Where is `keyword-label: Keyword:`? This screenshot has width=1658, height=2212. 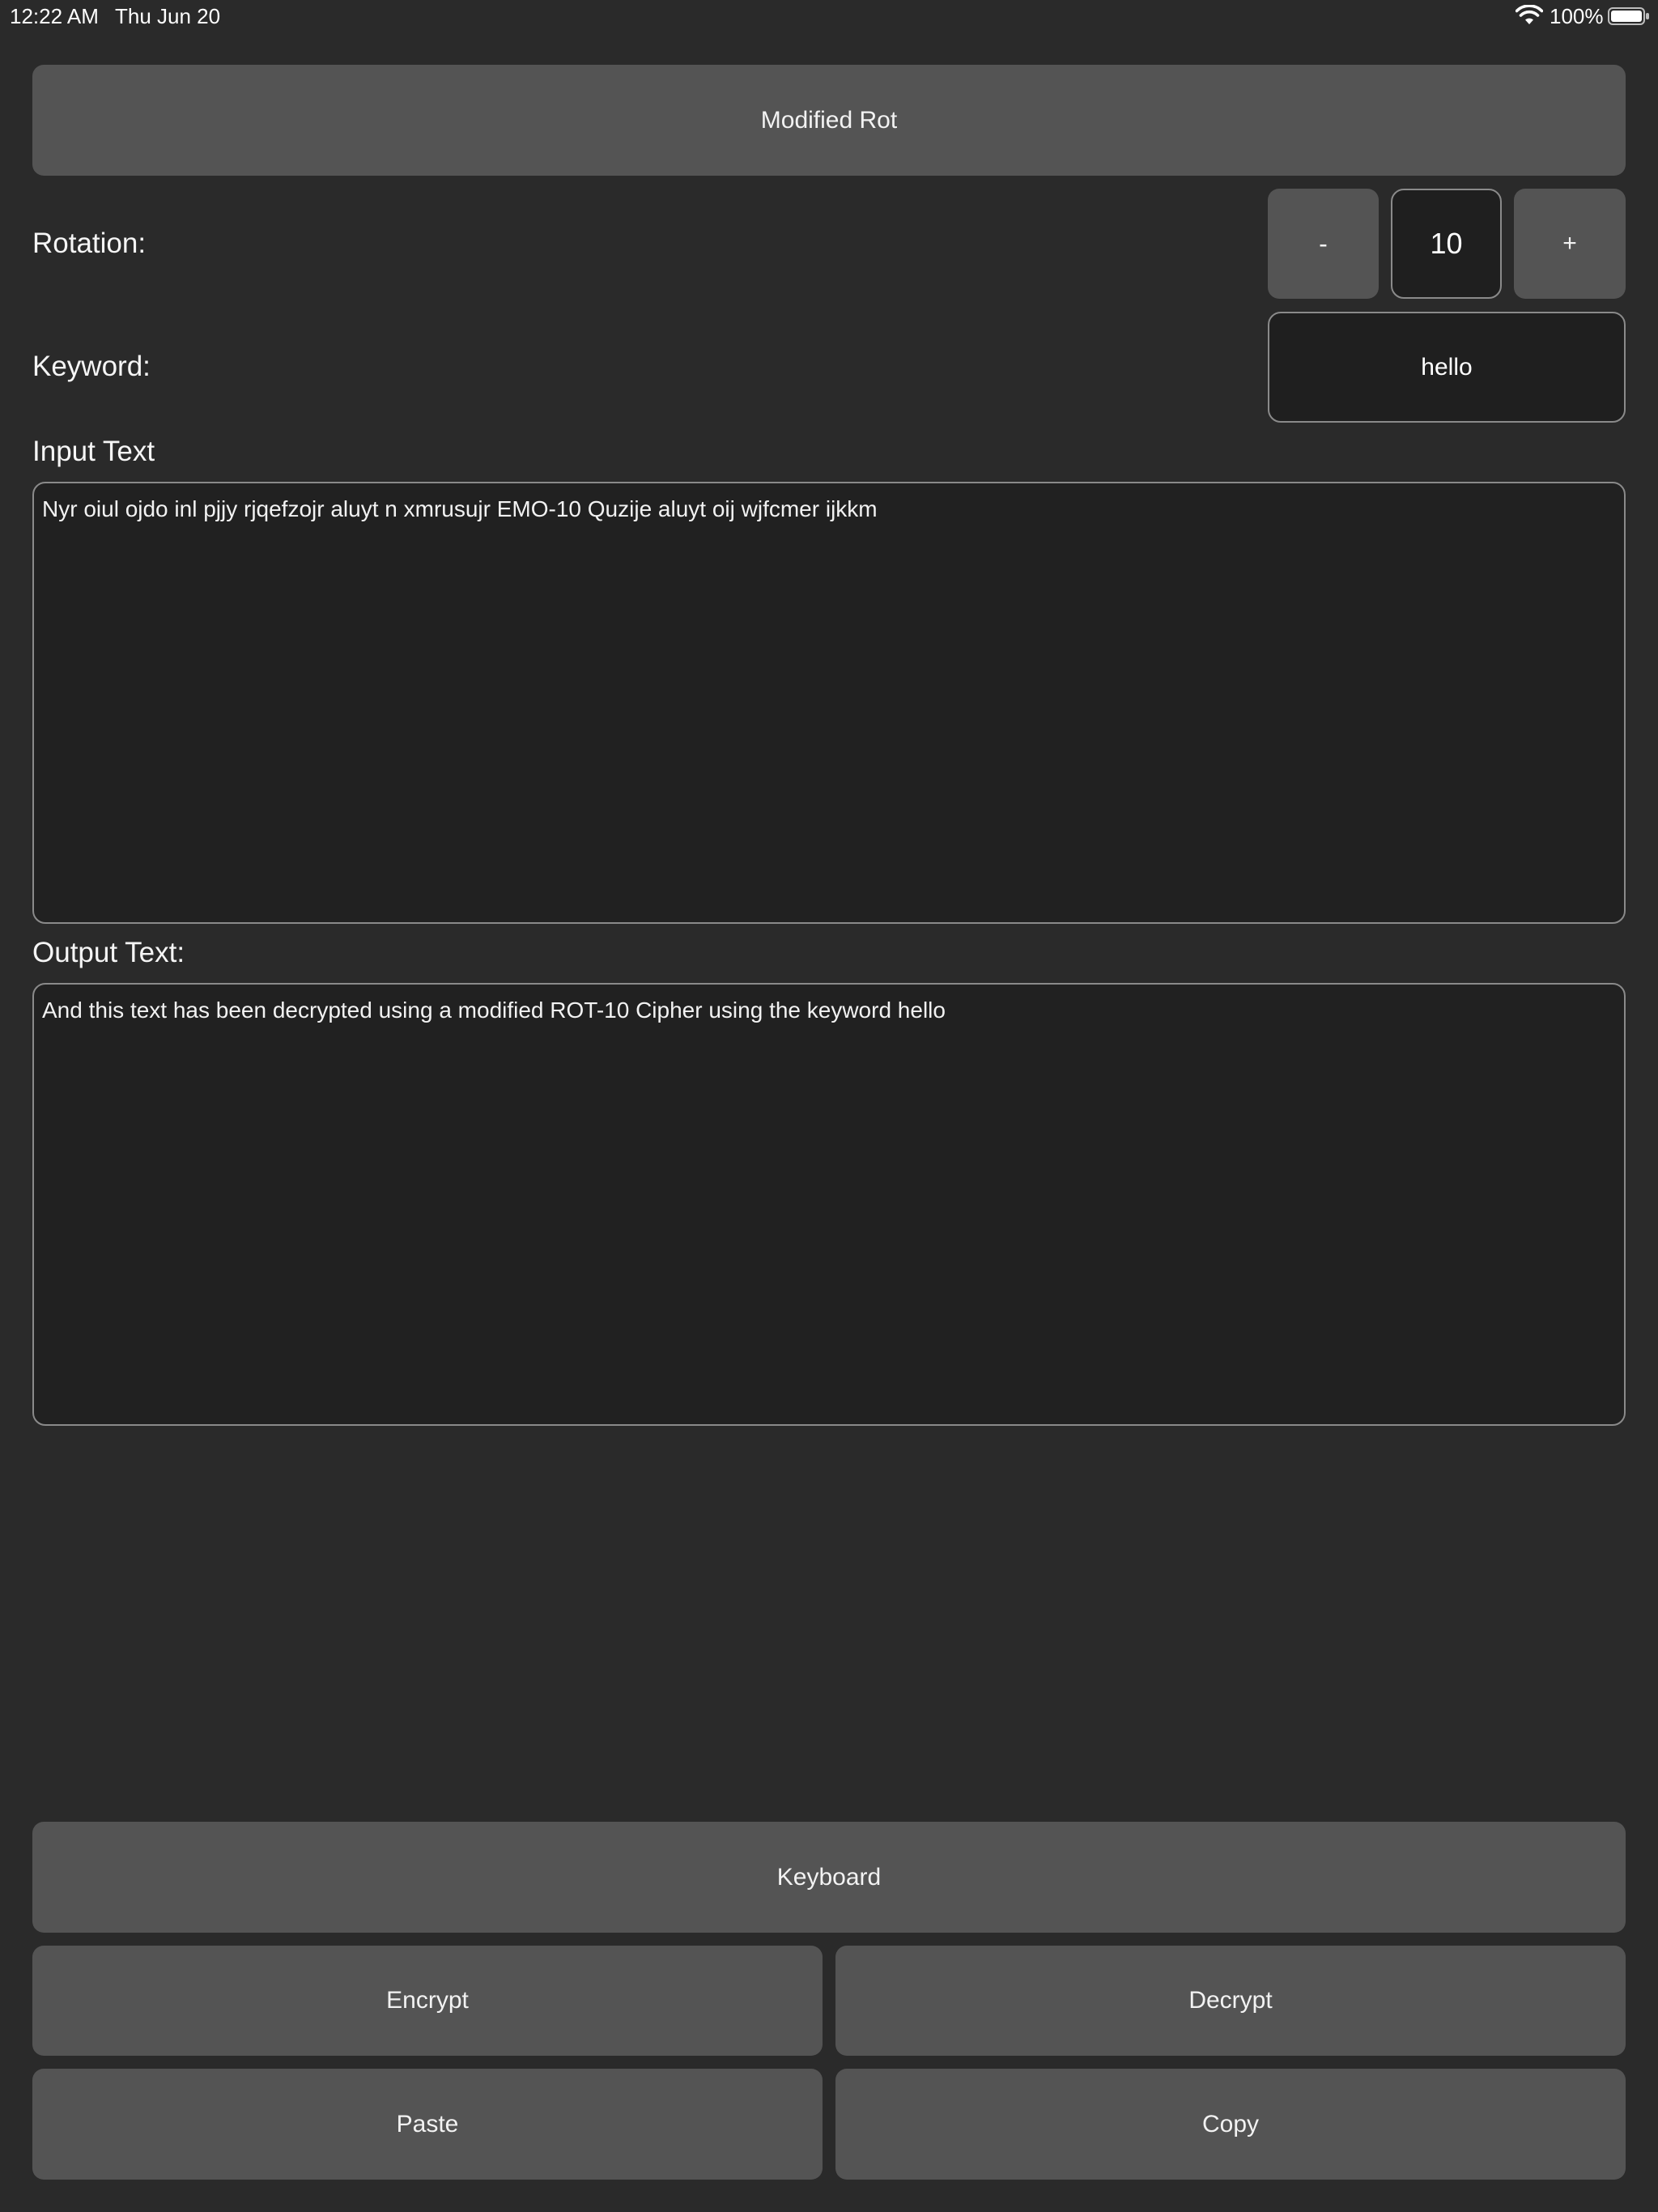 keyword-label: Keyword: is located at coordinates (91, 366).